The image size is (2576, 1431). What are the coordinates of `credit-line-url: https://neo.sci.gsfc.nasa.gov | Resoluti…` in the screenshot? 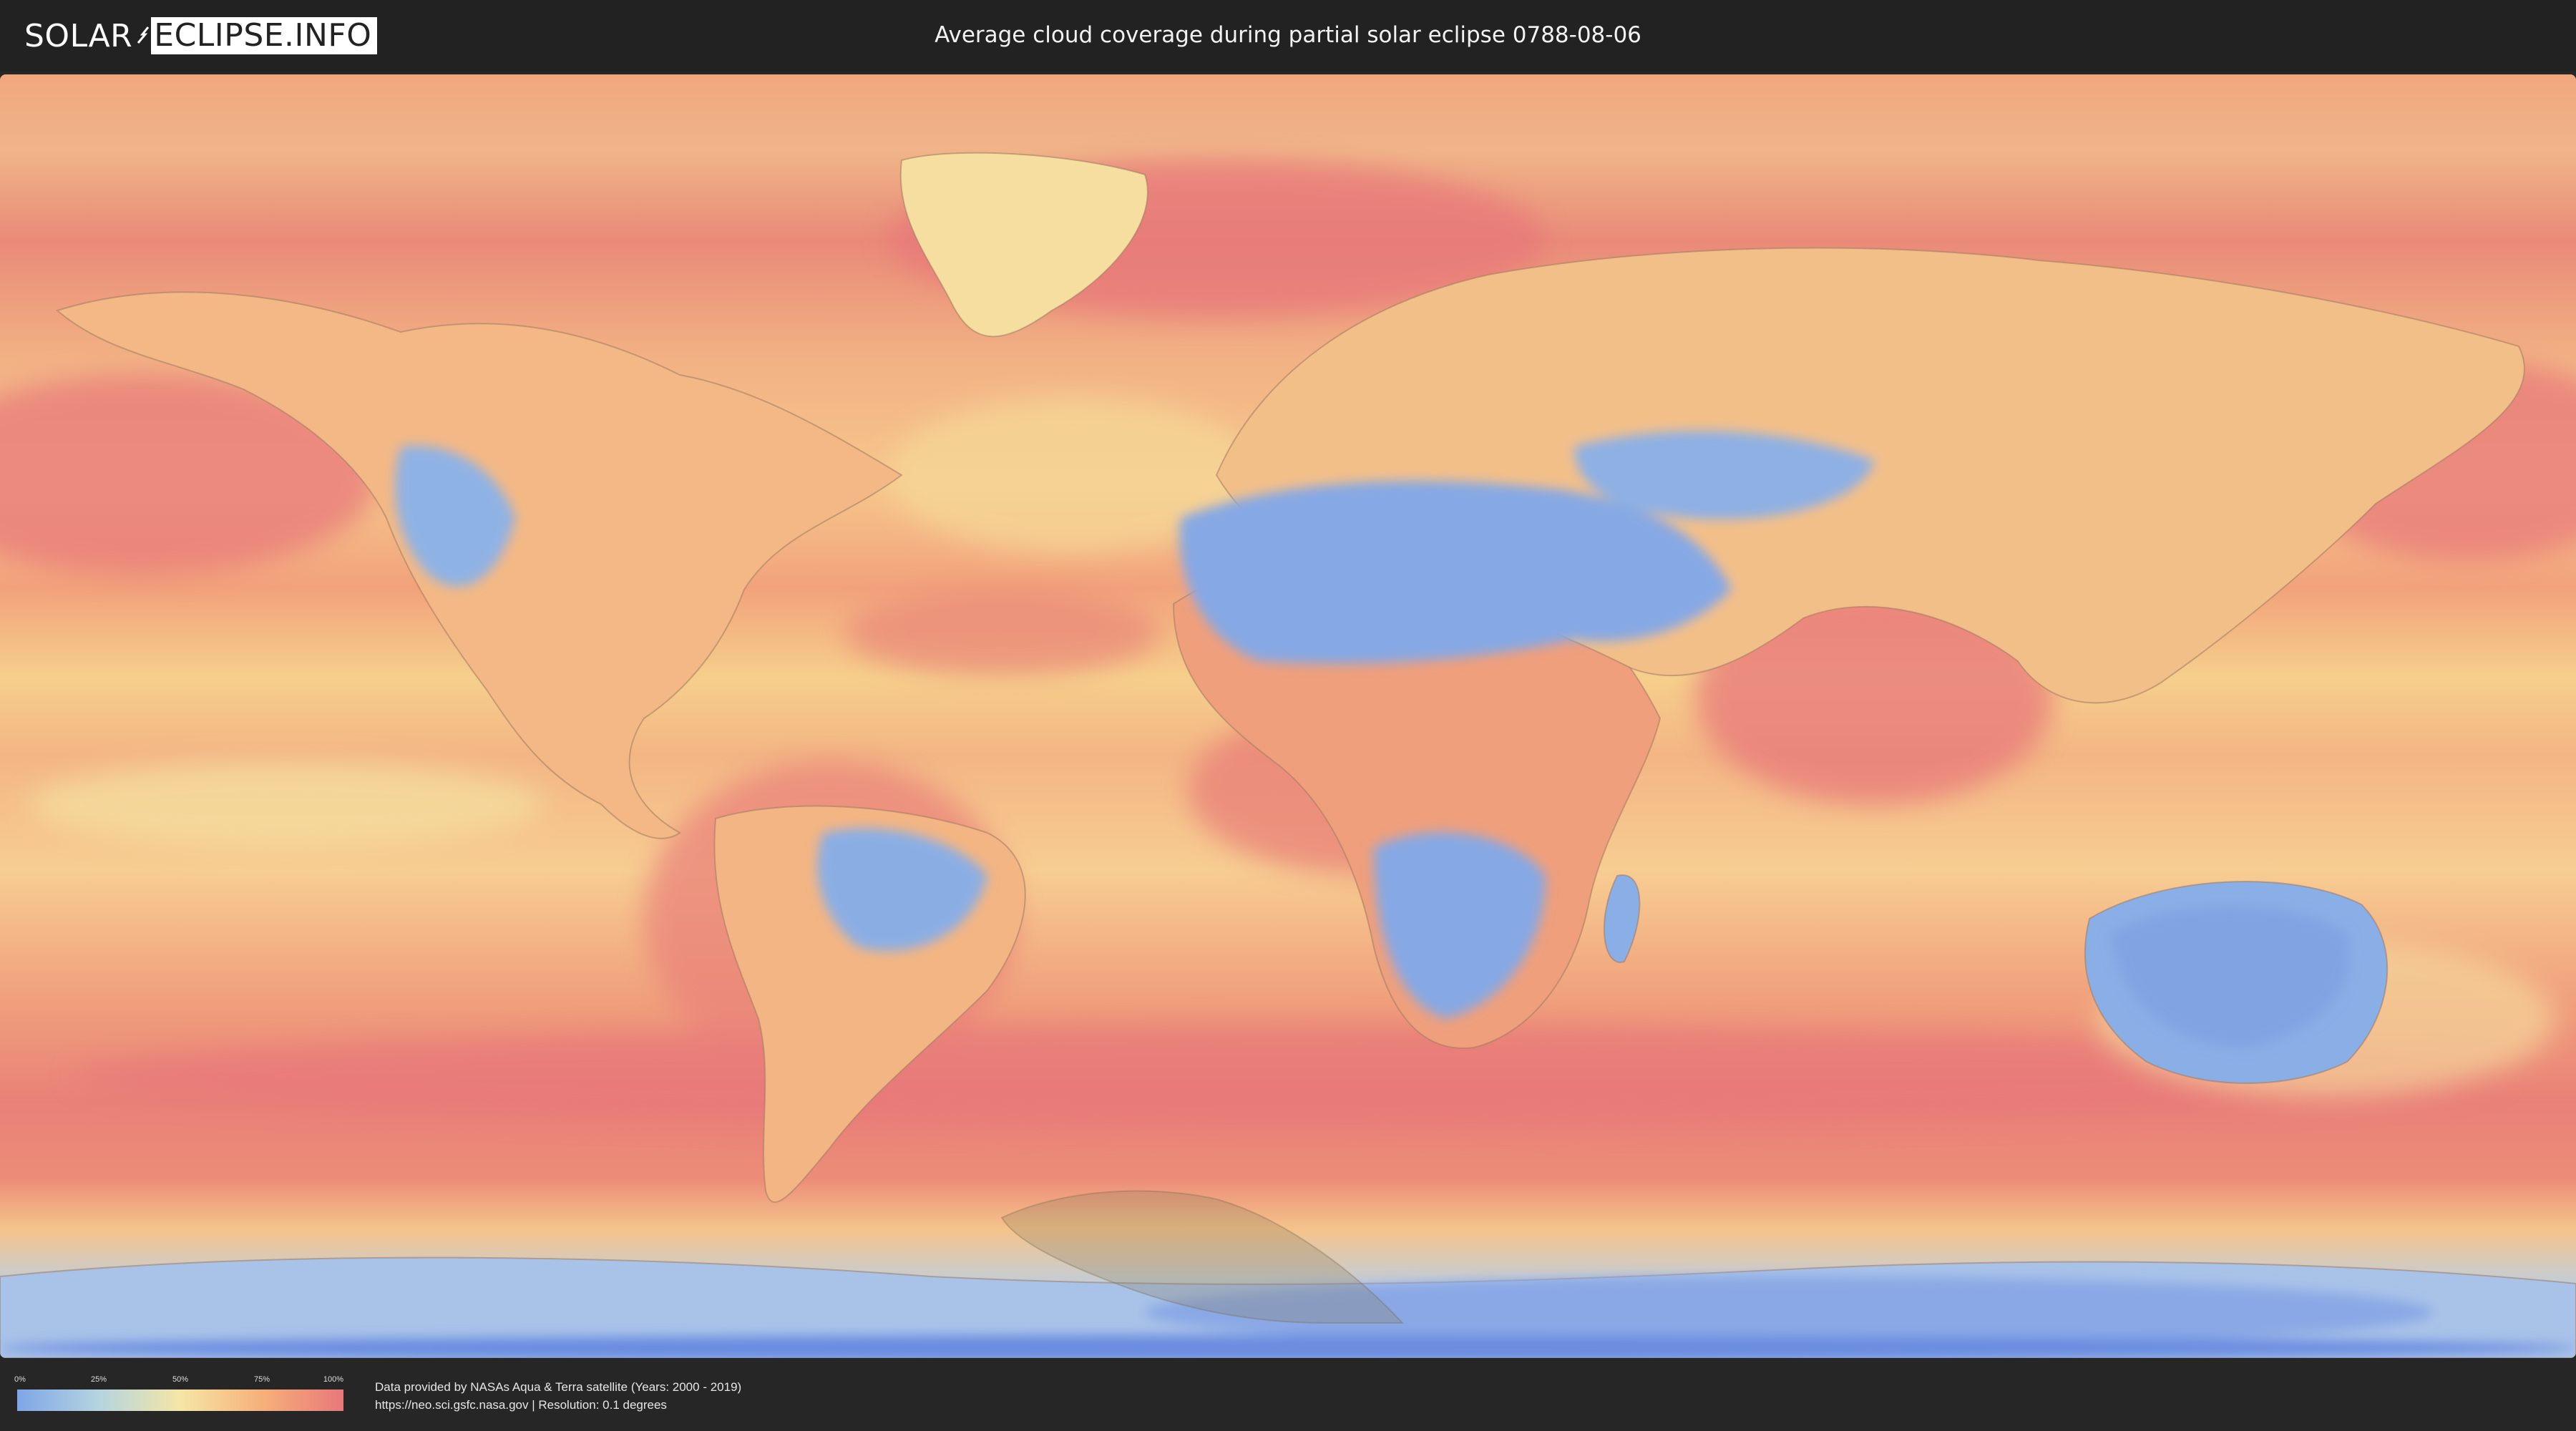 It's located at (521, 1405).